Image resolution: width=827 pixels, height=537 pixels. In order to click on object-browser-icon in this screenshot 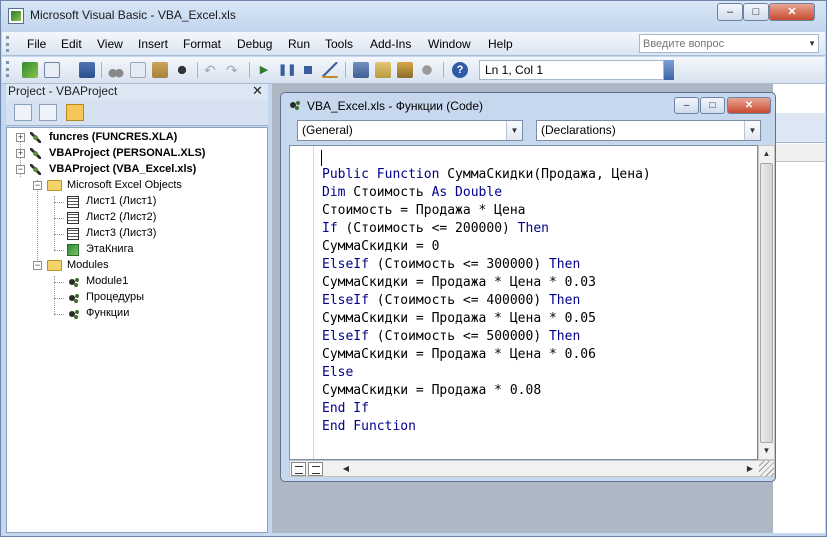, I will do `click(405, 70)`.